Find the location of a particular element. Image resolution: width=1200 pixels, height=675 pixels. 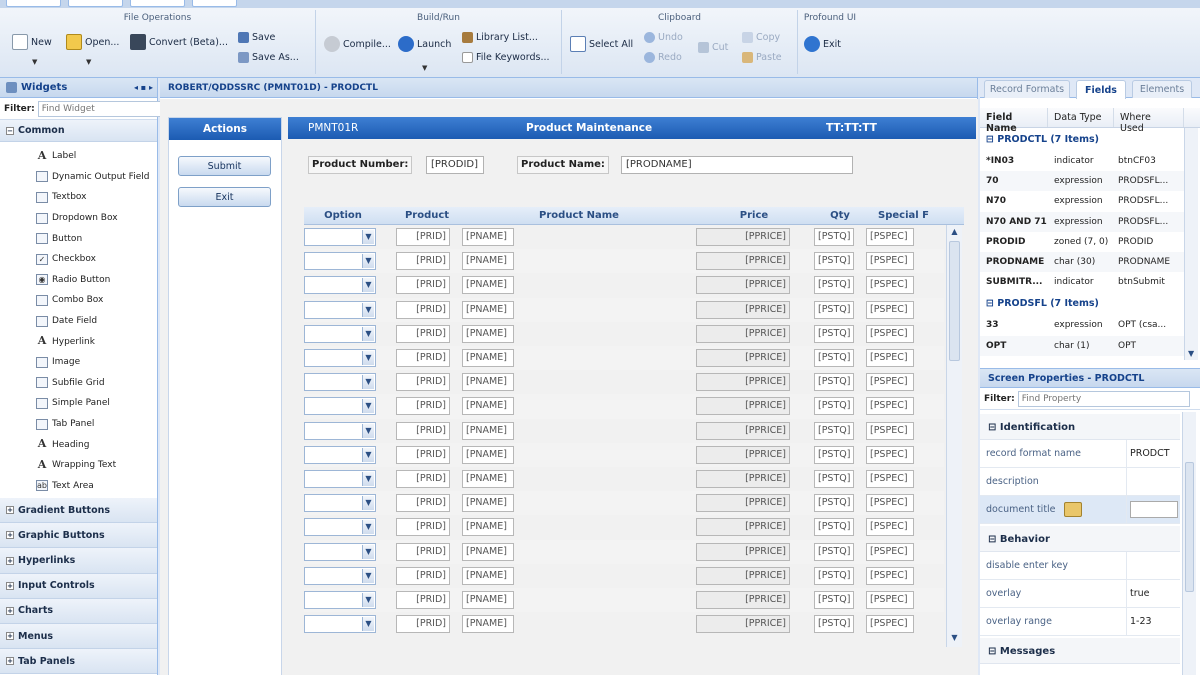

widget-item: Button is located at coordinates (96, 238).